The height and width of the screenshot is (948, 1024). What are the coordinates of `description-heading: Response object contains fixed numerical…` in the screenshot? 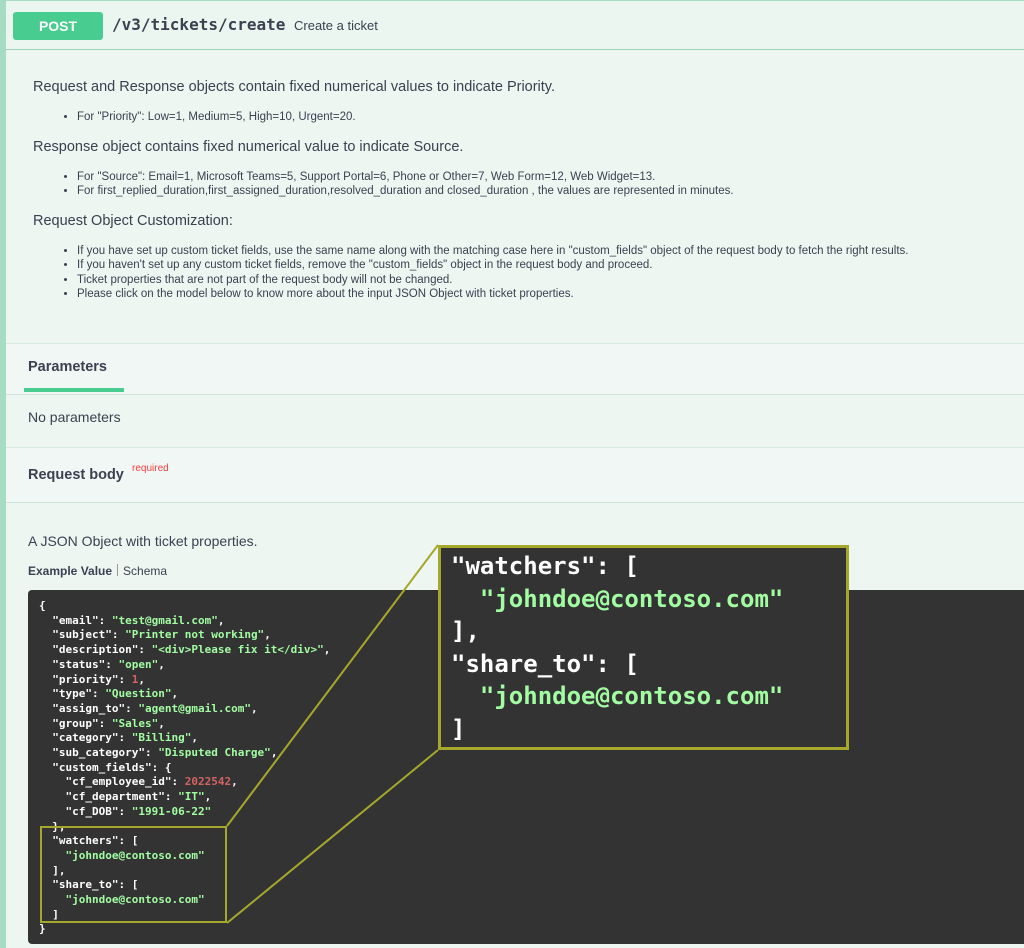 It's located at (248, 146).